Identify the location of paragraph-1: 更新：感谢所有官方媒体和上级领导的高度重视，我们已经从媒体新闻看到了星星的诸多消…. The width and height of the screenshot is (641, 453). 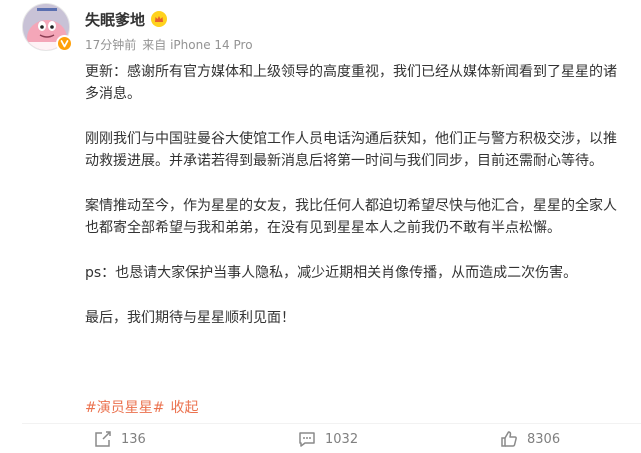
(351, 83).